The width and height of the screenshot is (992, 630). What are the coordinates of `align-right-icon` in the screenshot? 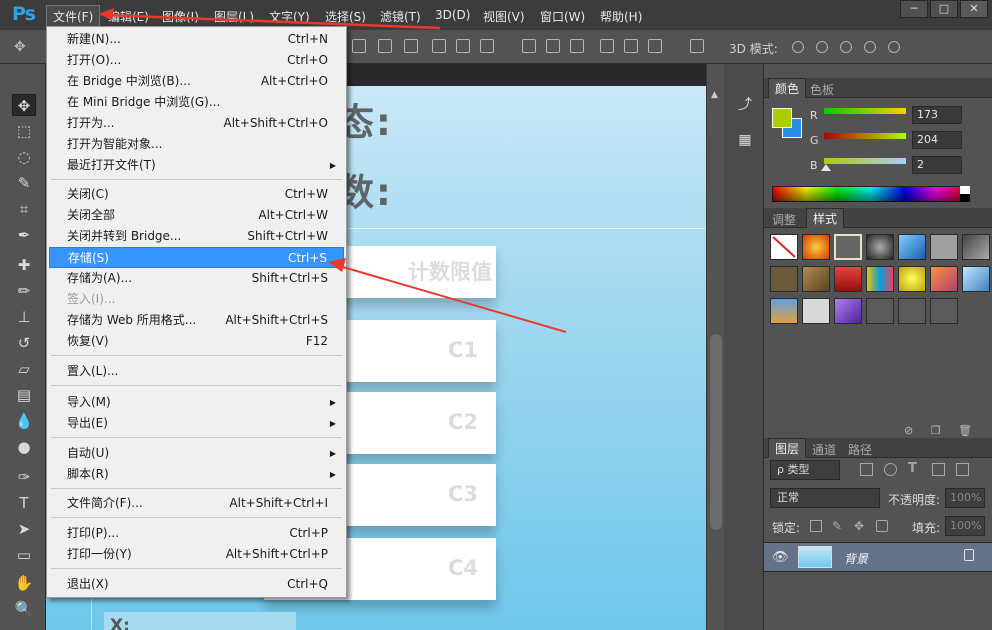 It's located at (487, 46).